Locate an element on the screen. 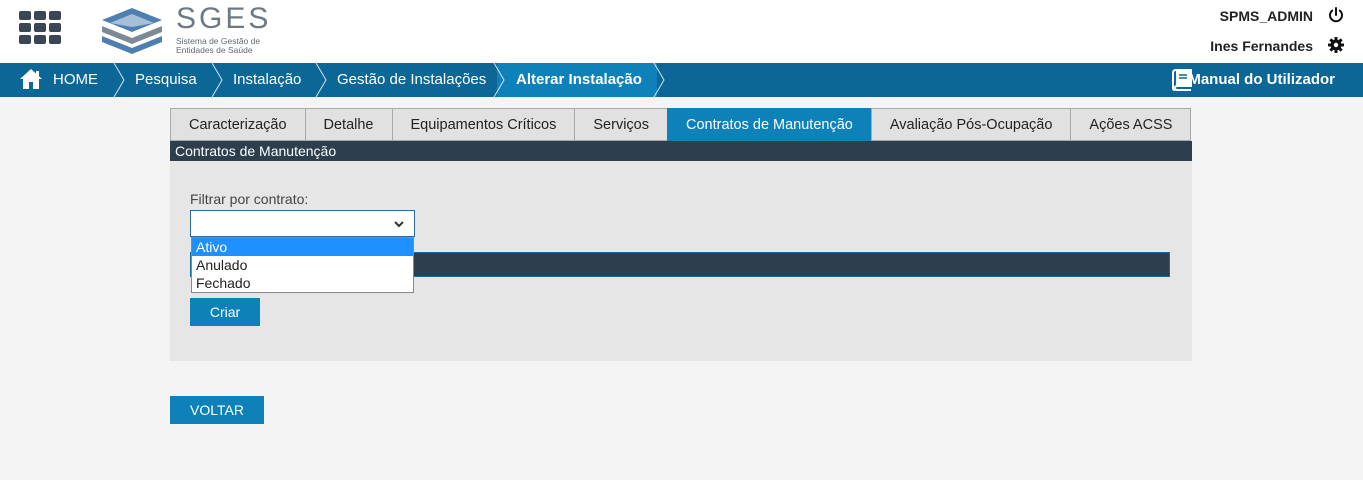 The height and width of the screenshot is (480, 1363). filter-label: Filtrar por contrato: is located at coordinates (249, 199).